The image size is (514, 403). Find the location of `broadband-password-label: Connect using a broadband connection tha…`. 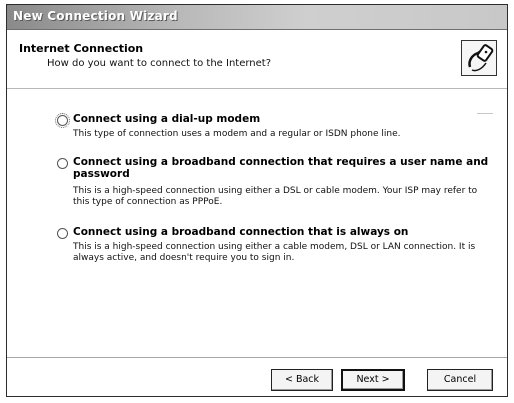

broadband-password-label: Connect using a broadband connection tha… is located at coordinates (283, 168).